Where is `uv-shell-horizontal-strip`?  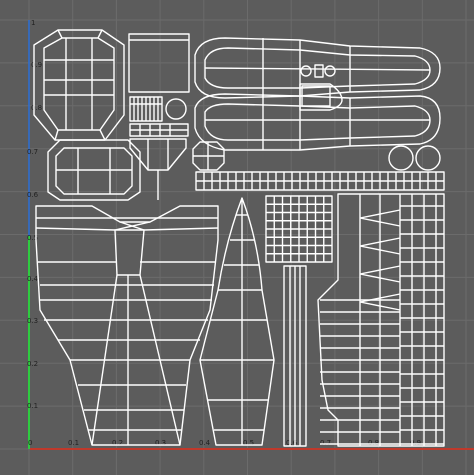
uv-shell-horizontal-strip is located at coordinates (320, 181).